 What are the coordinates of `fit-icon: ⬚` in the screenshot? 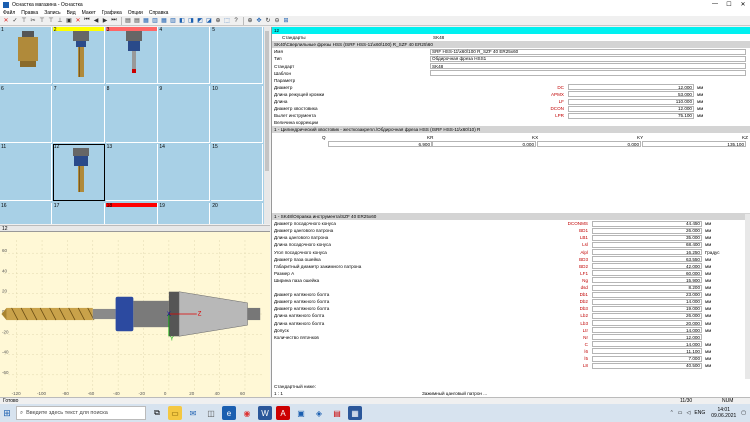 It's located at (227, 21).